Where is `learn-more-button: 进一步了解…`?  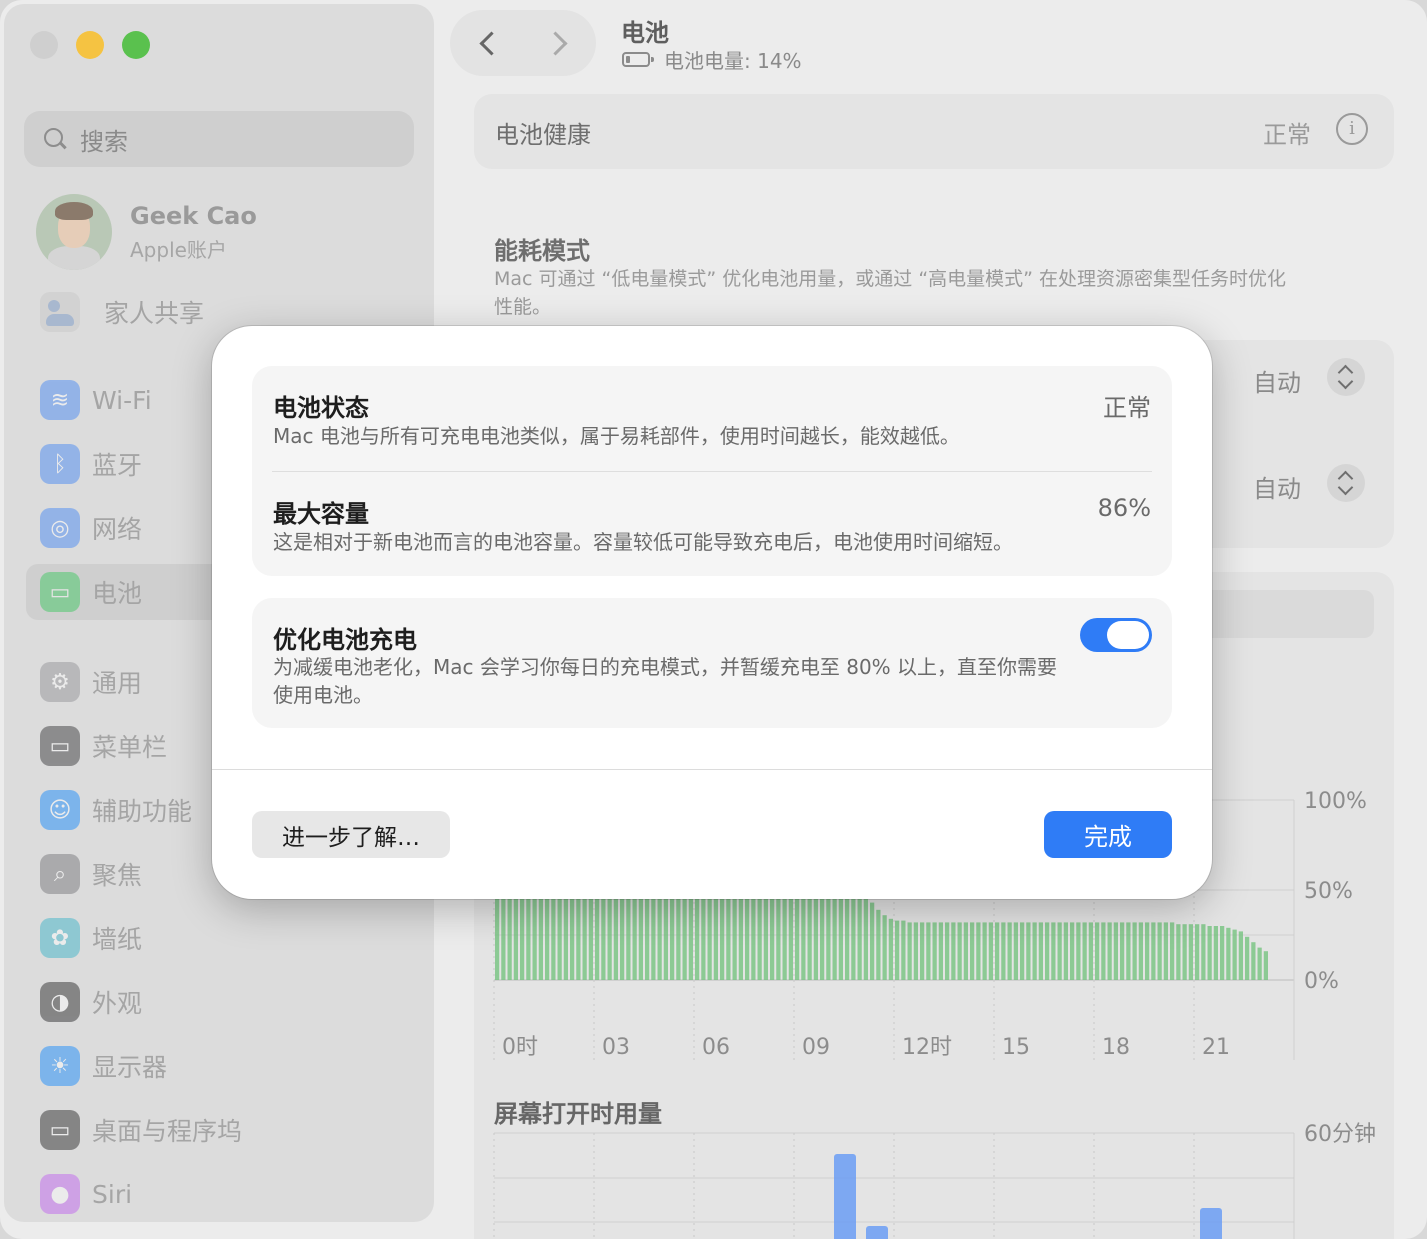 learn-more-button: 进一步了解… is located at coordinates (351, 834).